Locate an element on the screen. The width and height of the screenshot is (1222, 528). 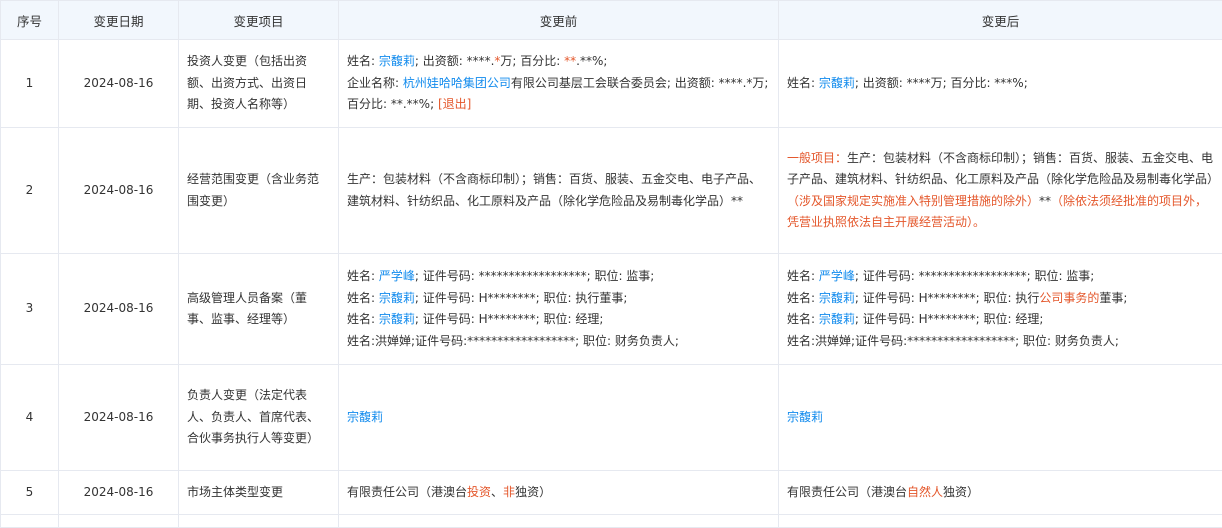
row-before: 宗馥莉 is located at coordinates (559, 418).